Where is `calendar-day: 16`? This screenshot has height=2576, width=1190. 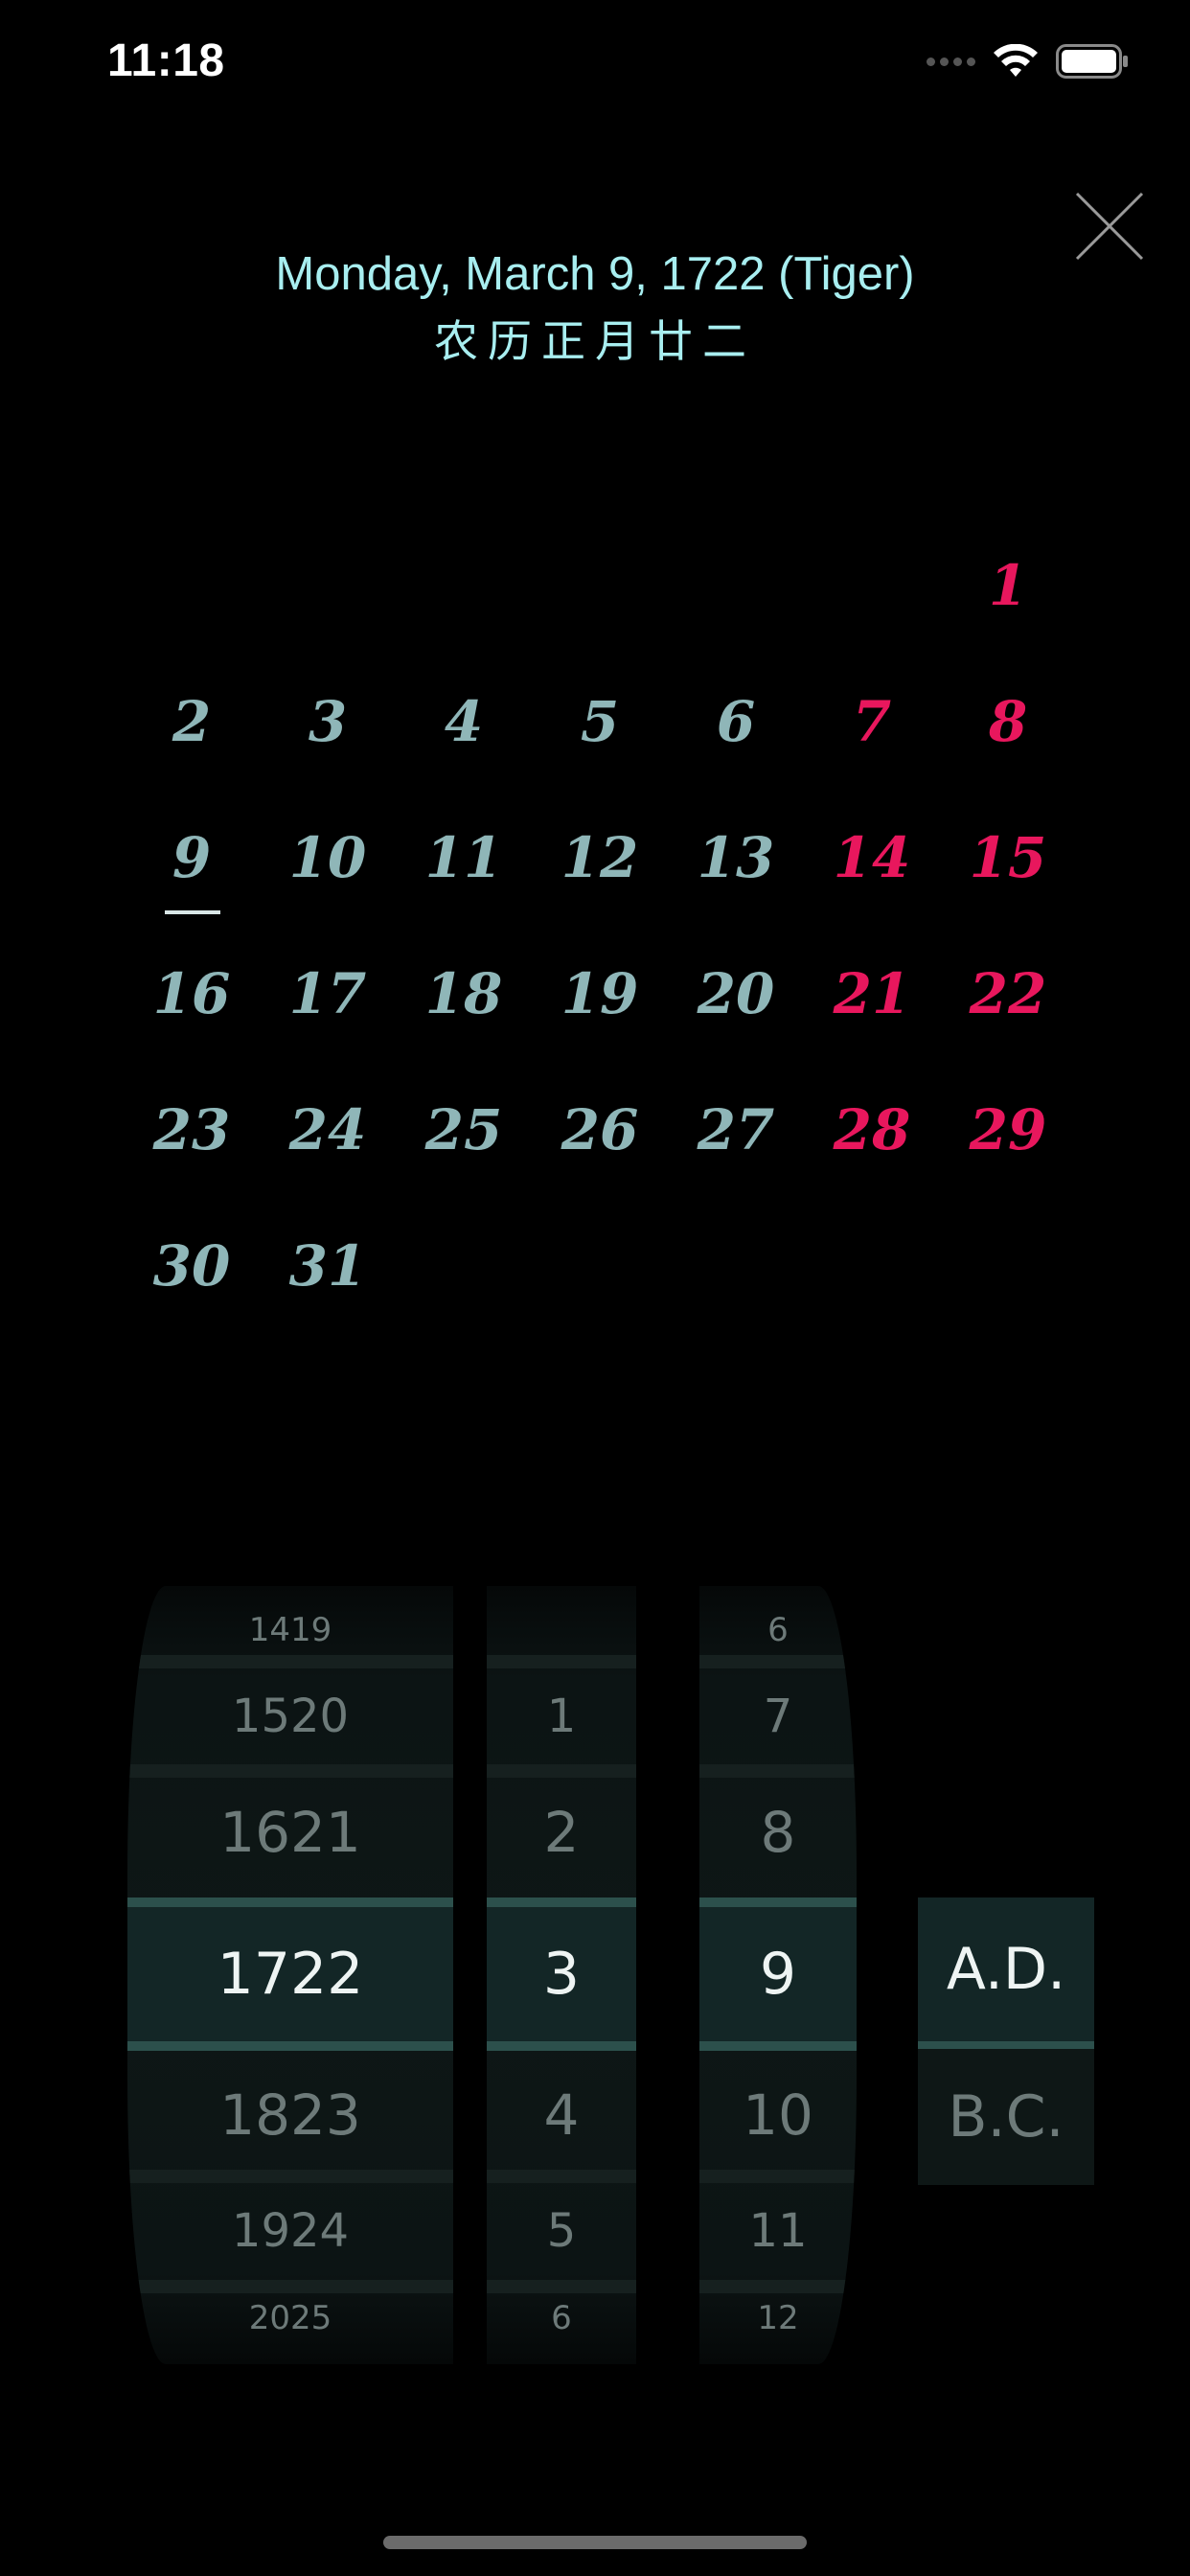 calendar-day: 16 is located at coordinates (192, 994).